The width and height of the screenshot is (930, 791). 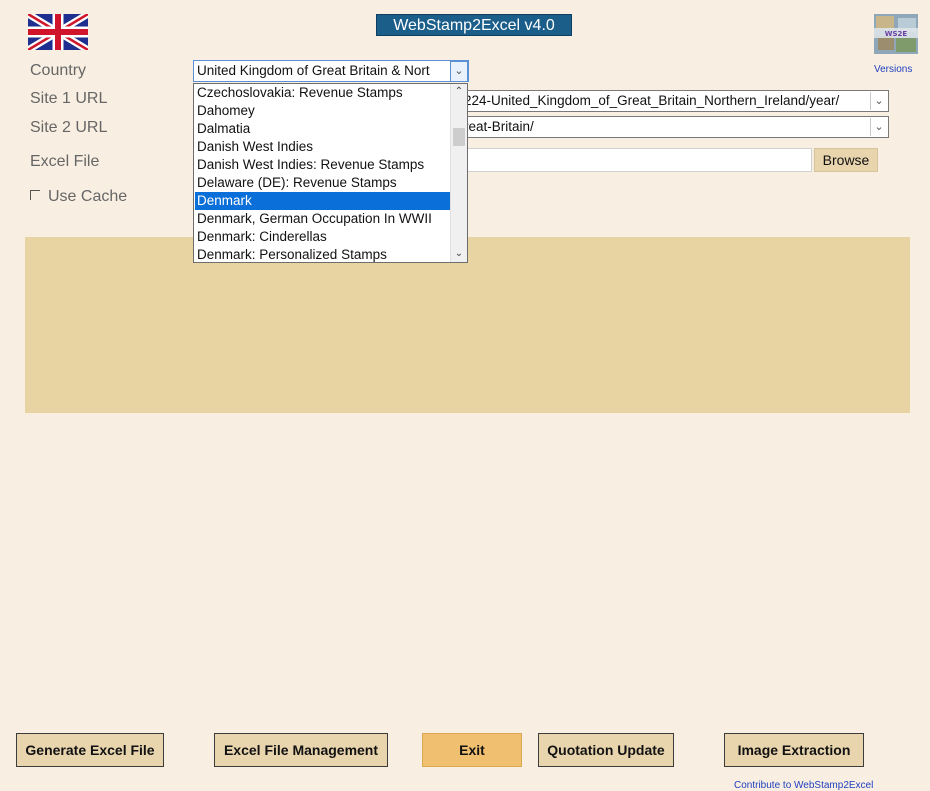 What do you see at coordinates (322, 183) in the screenshot?
I see `dropdown-item: Delaware (DE): Revenue Stamps` at bounding box center [322, 183].